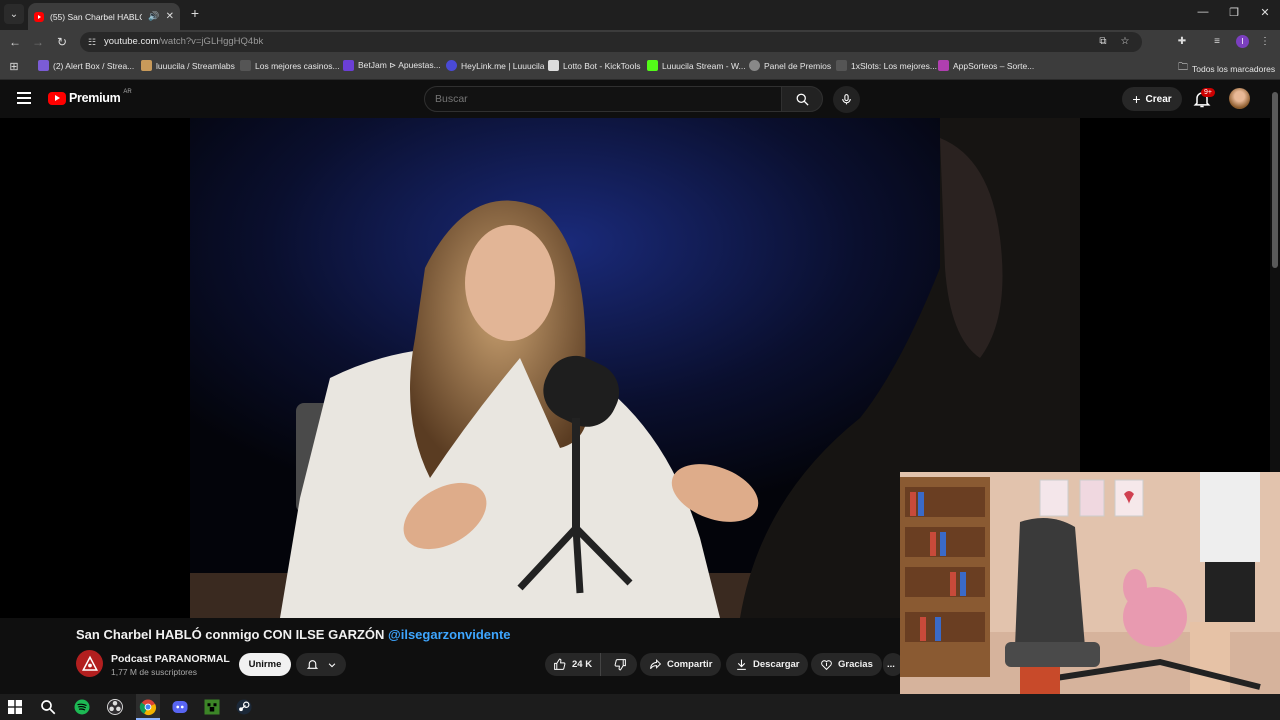 The image size is (1280, 720). I want to click on download-label: Descargar, so click(776, 664).